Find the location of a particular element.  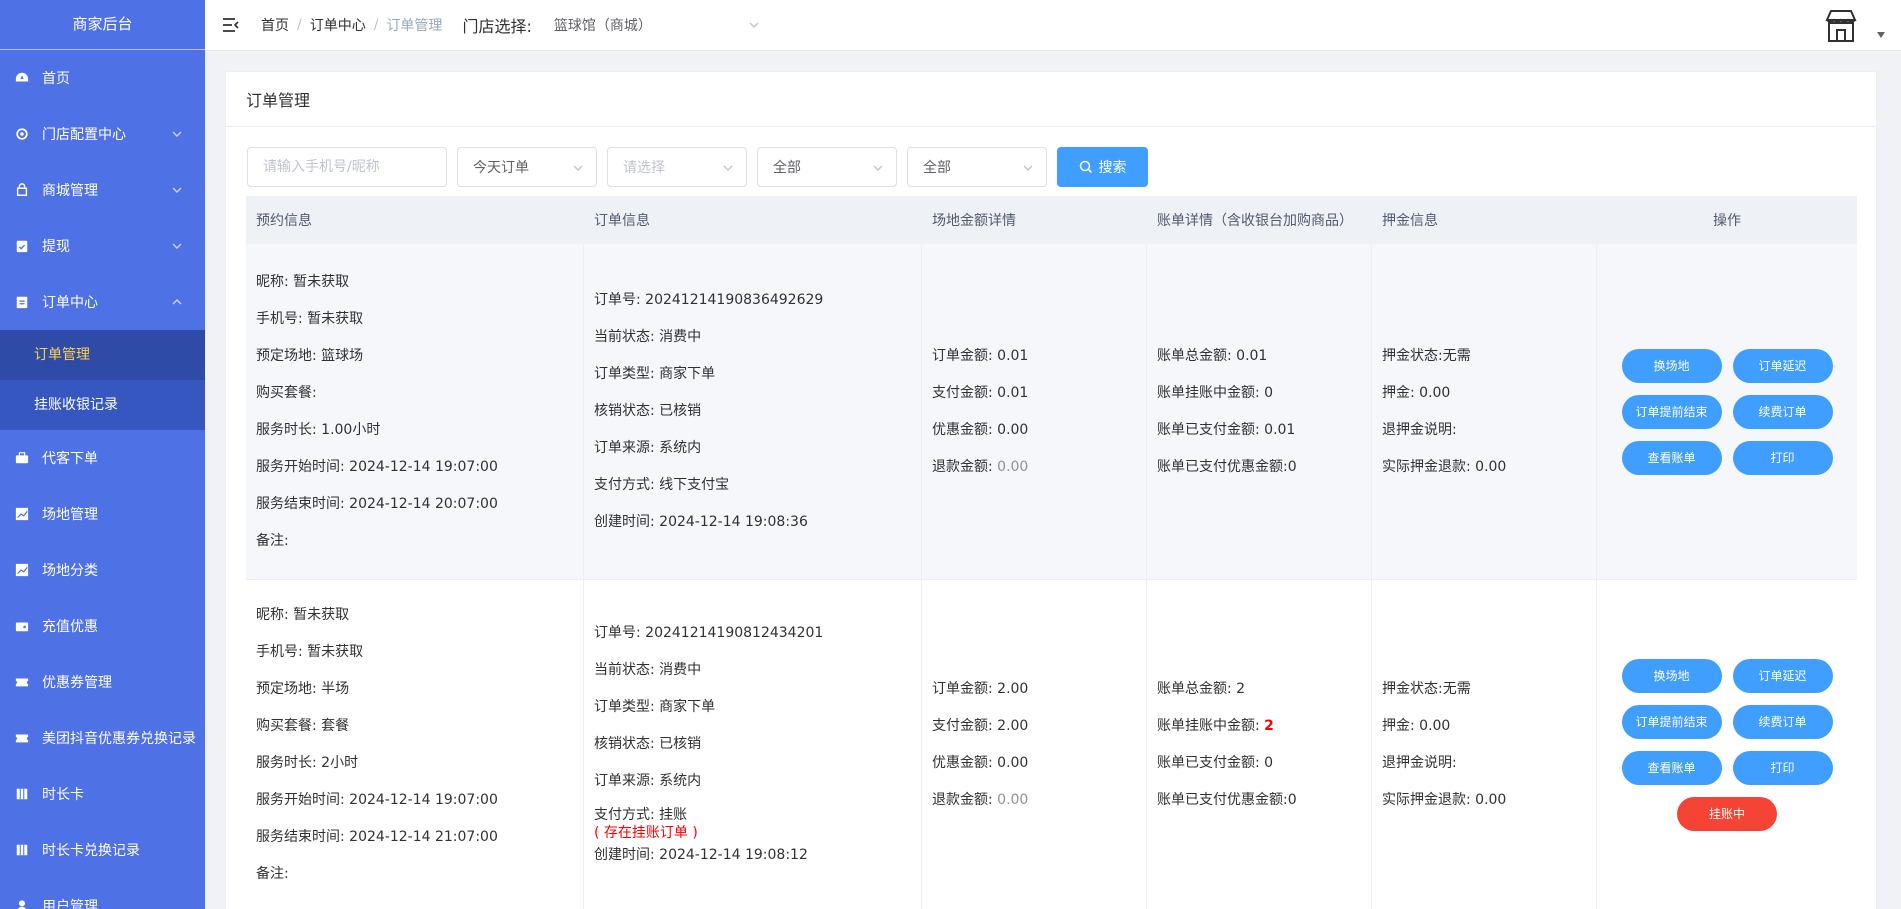

phone-nickname-input is located at coordinates (347, 167).